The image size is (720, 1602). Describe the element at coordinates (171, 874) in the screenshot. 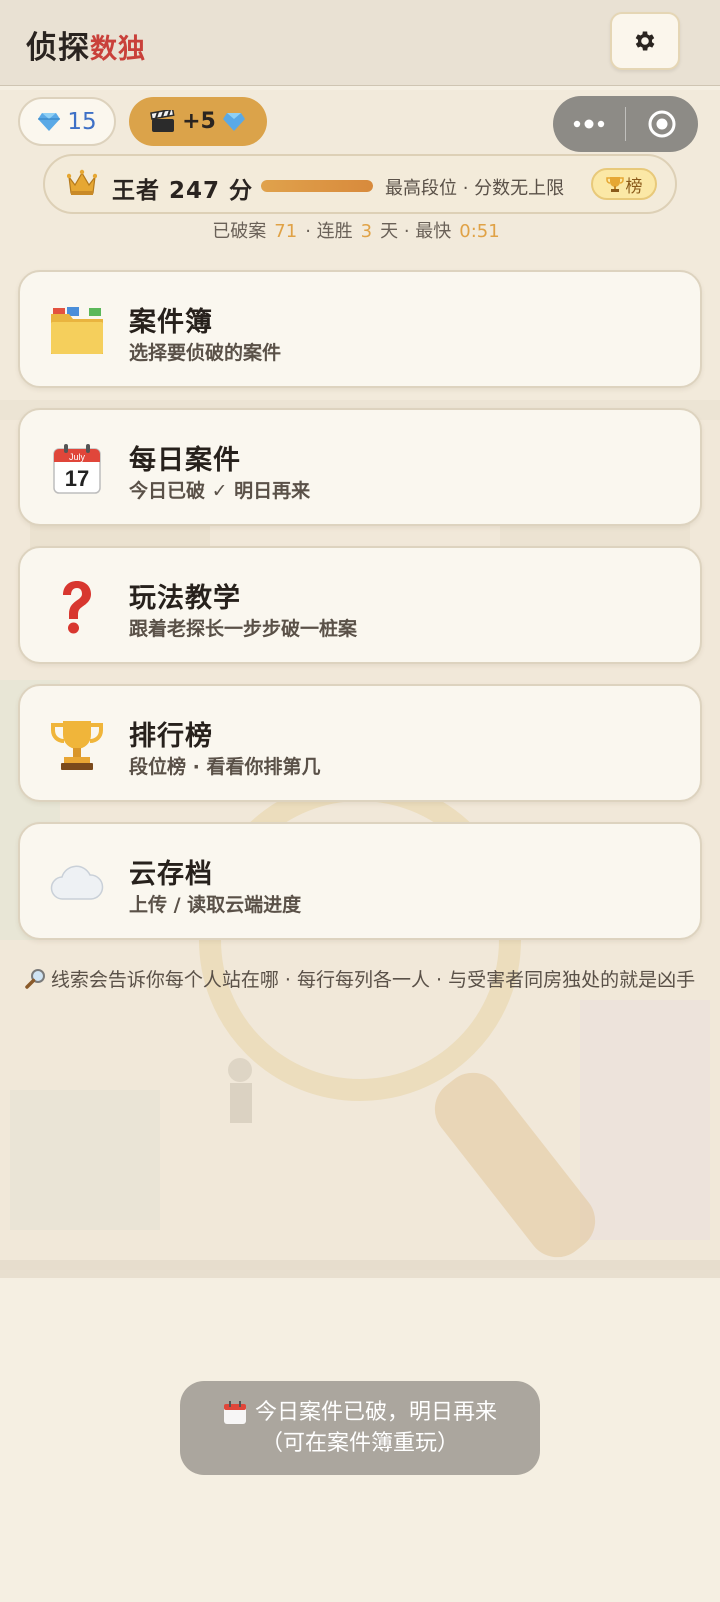

I see `menu-title: 云存档` at that location.